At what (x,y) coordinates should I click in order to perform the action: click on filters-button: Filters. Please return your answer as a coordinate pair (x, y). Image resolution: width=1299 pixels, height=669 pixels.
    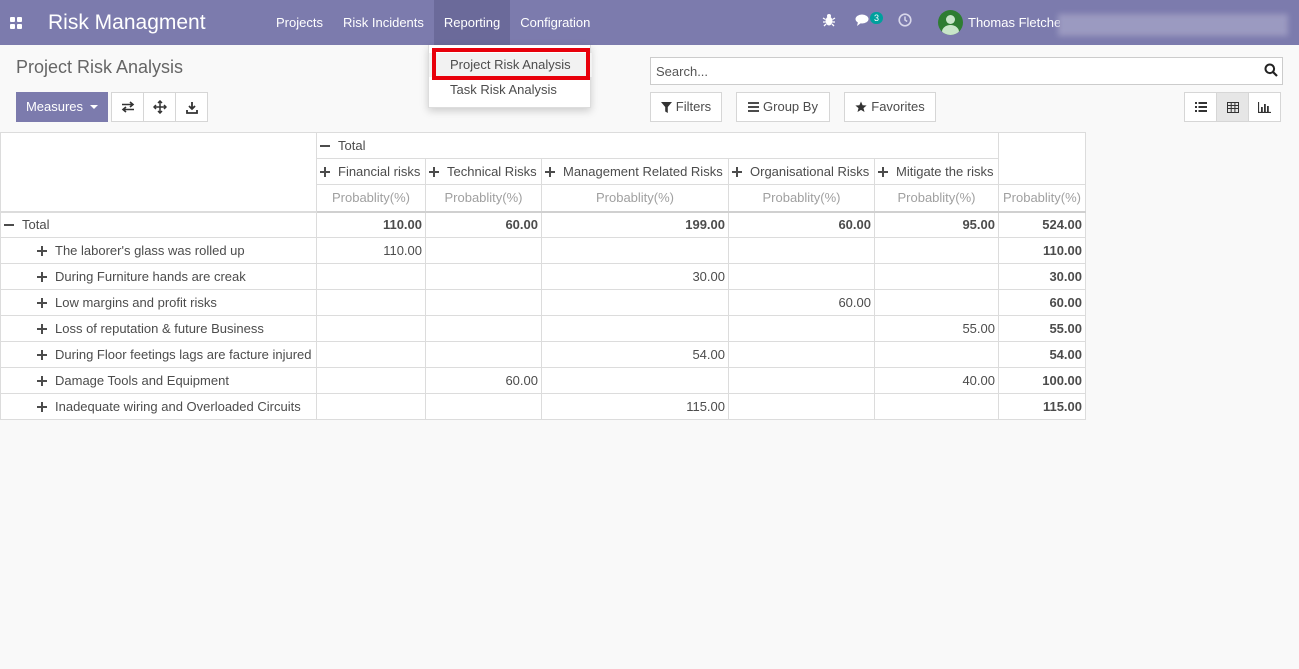
    Looking at the image, I should click on (686, 107).